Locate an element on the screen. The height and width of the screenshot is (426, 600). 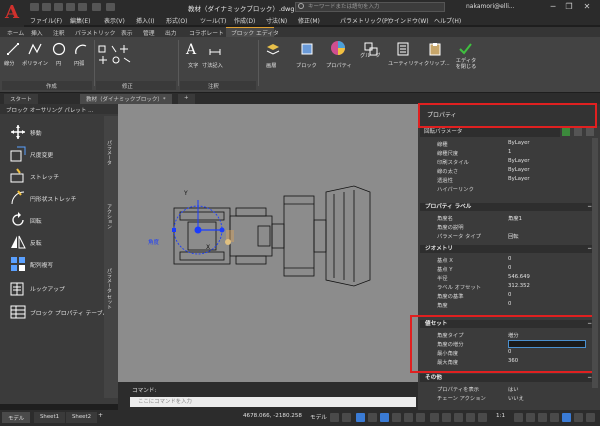
undo-icon is located at coordinates (96, 7).